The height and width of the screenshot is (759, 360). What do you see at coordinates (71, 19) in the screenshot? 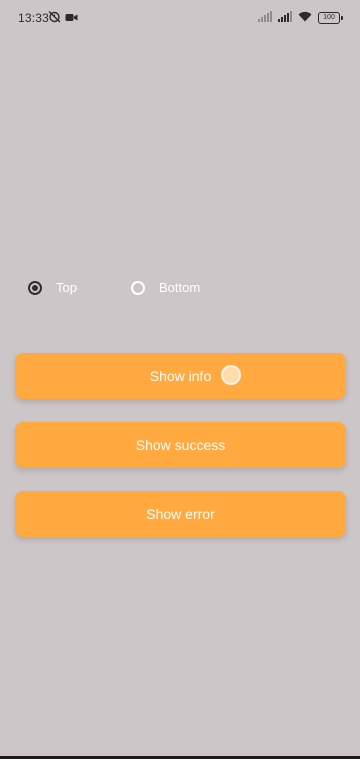
I see `video-icon` at bounding box center [71, 19].